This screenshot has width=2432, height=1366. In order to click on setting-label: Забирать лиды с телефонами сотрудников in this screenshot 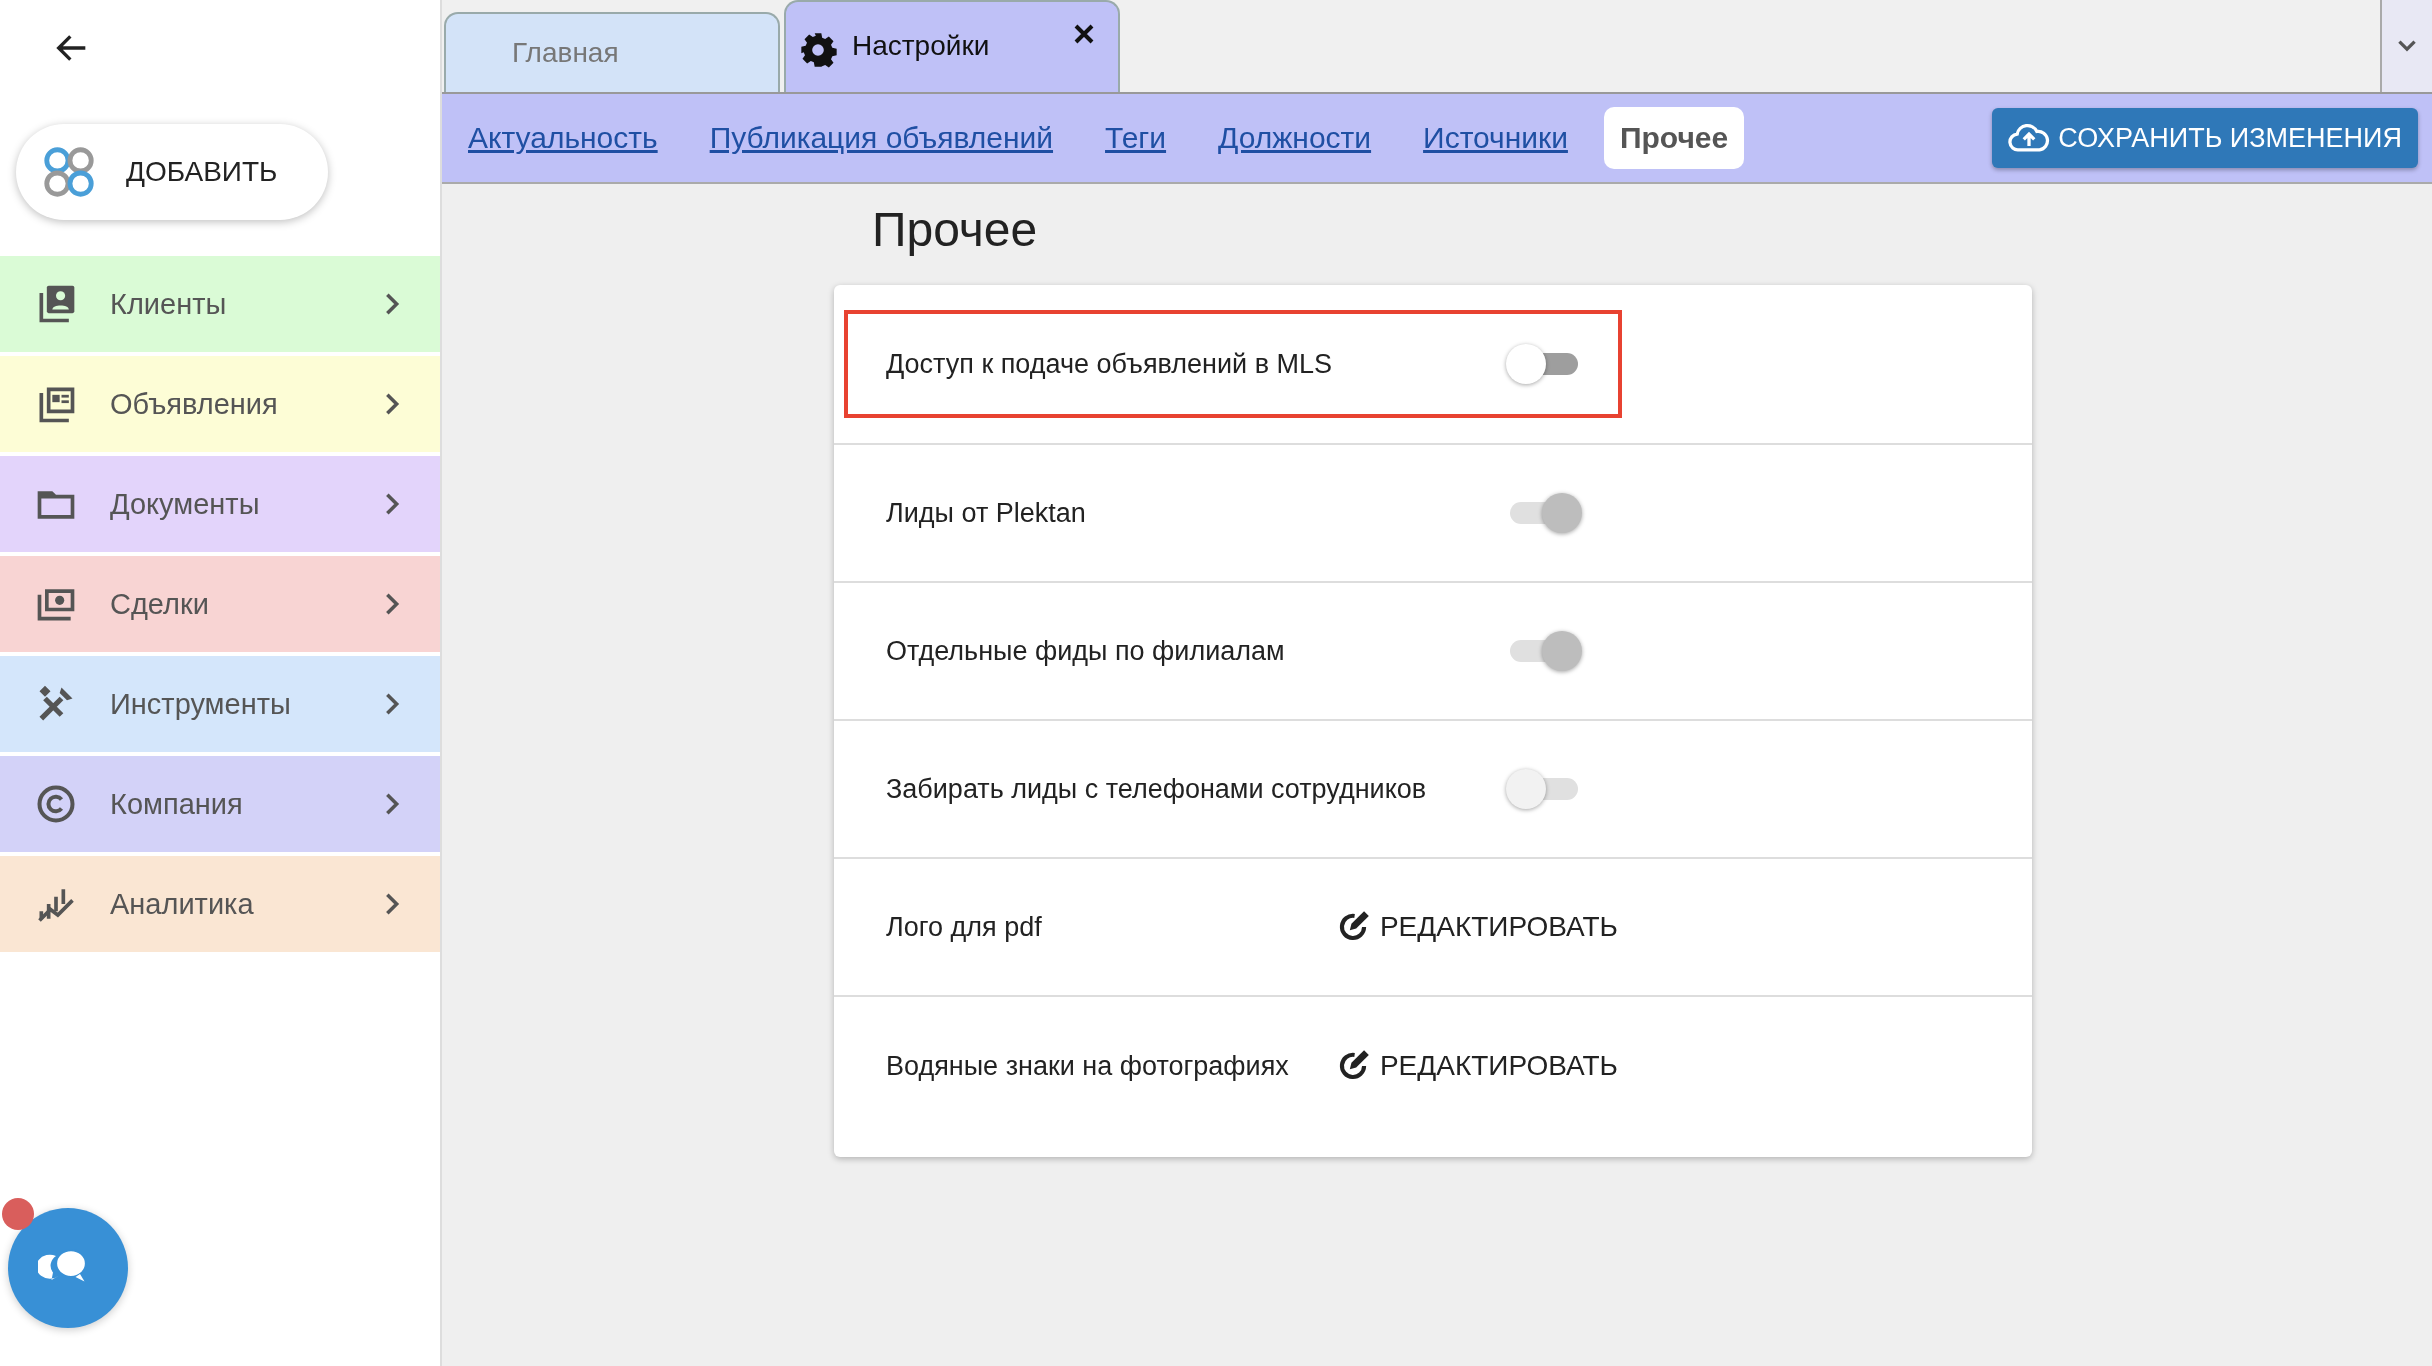, I will do `click(1157, 789)`.